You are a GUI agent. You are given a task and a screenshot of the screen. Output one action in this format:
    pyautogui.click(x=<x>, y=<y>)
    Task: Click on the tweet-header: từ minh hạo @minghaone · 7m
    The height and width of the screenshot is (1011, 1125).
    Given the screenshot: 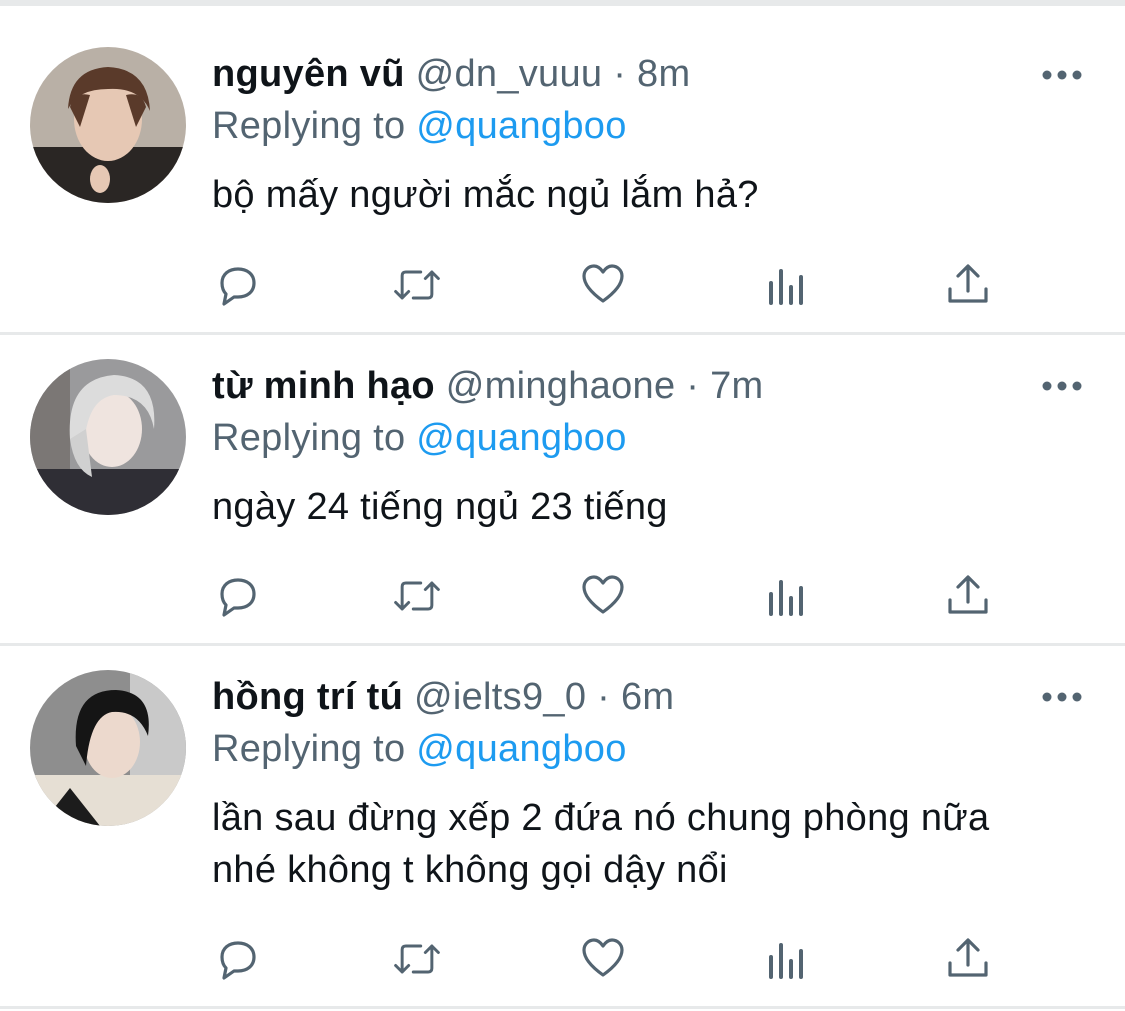 What is the action you would take?
    pyautogui.click(x=487, y=386)
    